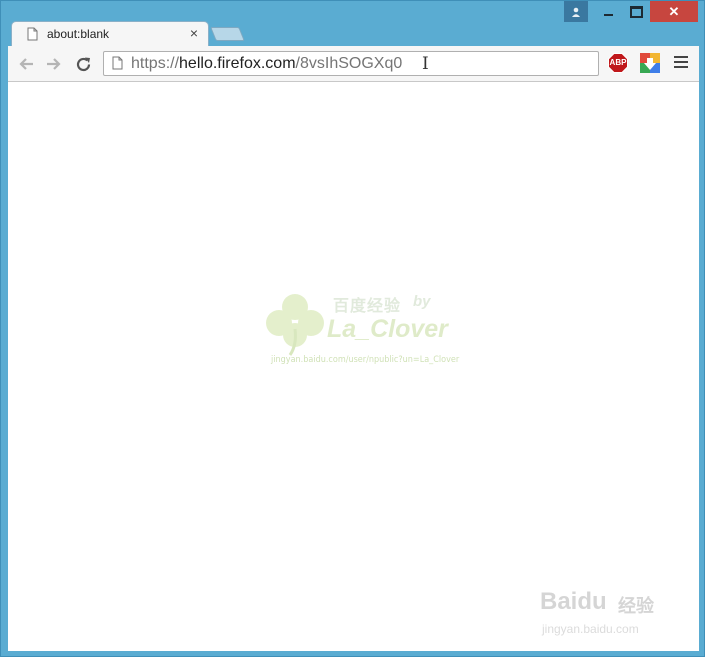  Describe the element at coordinates (387, 329) in the screenshot. I see `watermark-author: La_Clover` at that location.